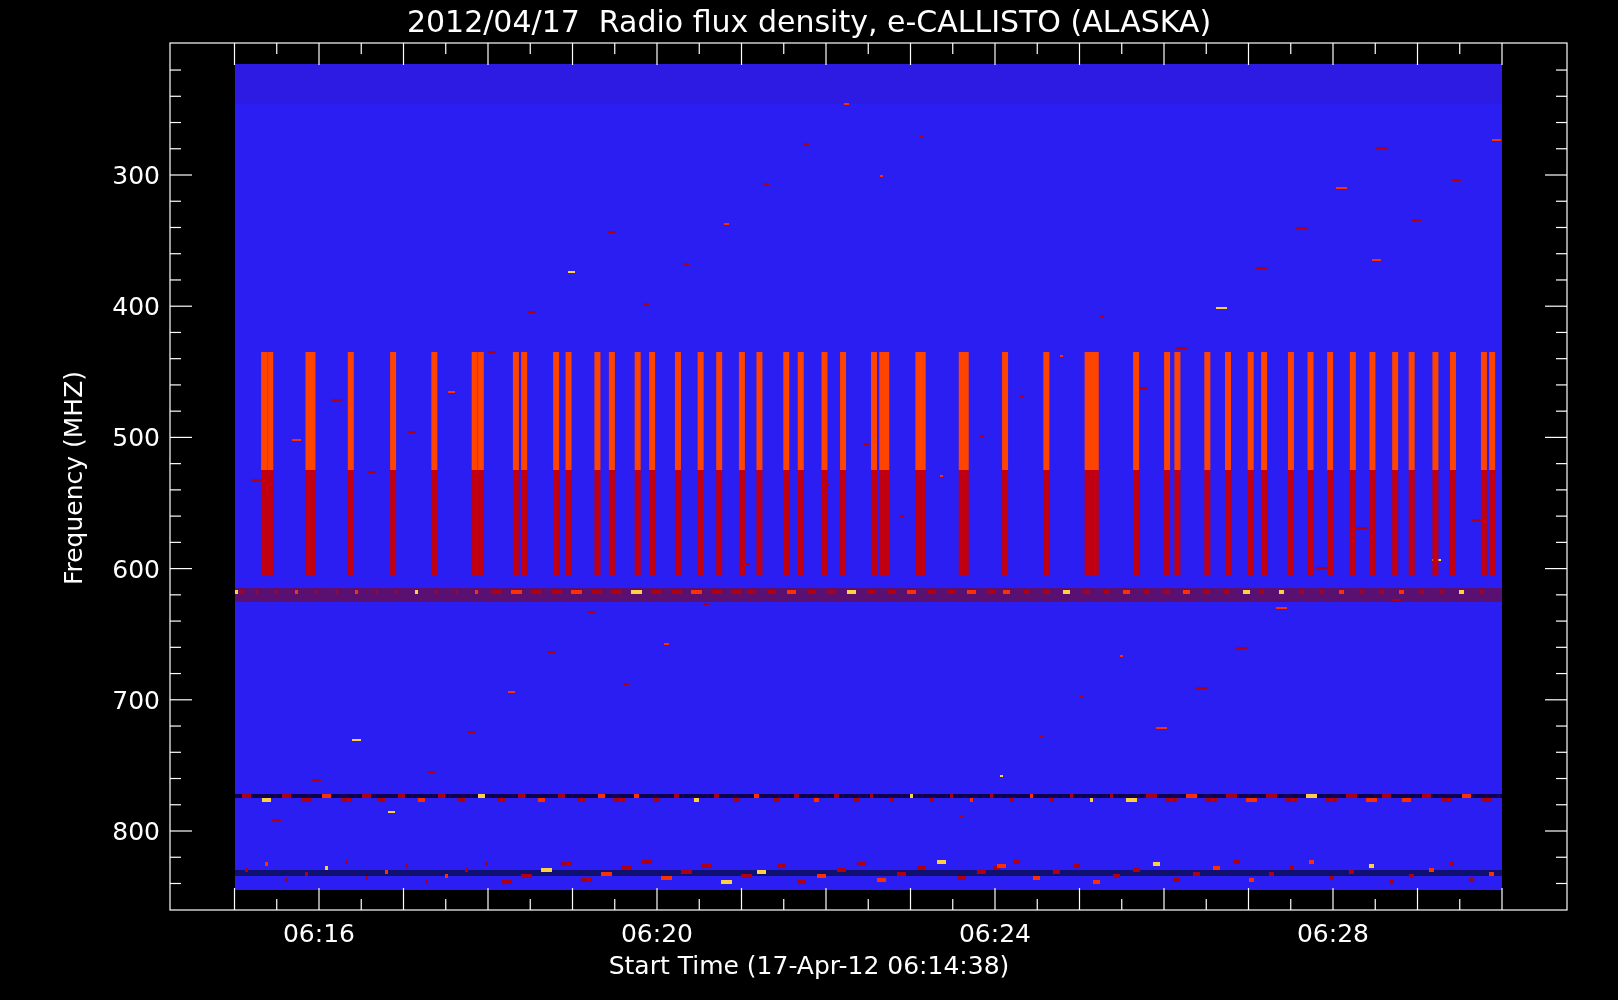  I want to click on y-tick-label: 800, so click(136, 831).